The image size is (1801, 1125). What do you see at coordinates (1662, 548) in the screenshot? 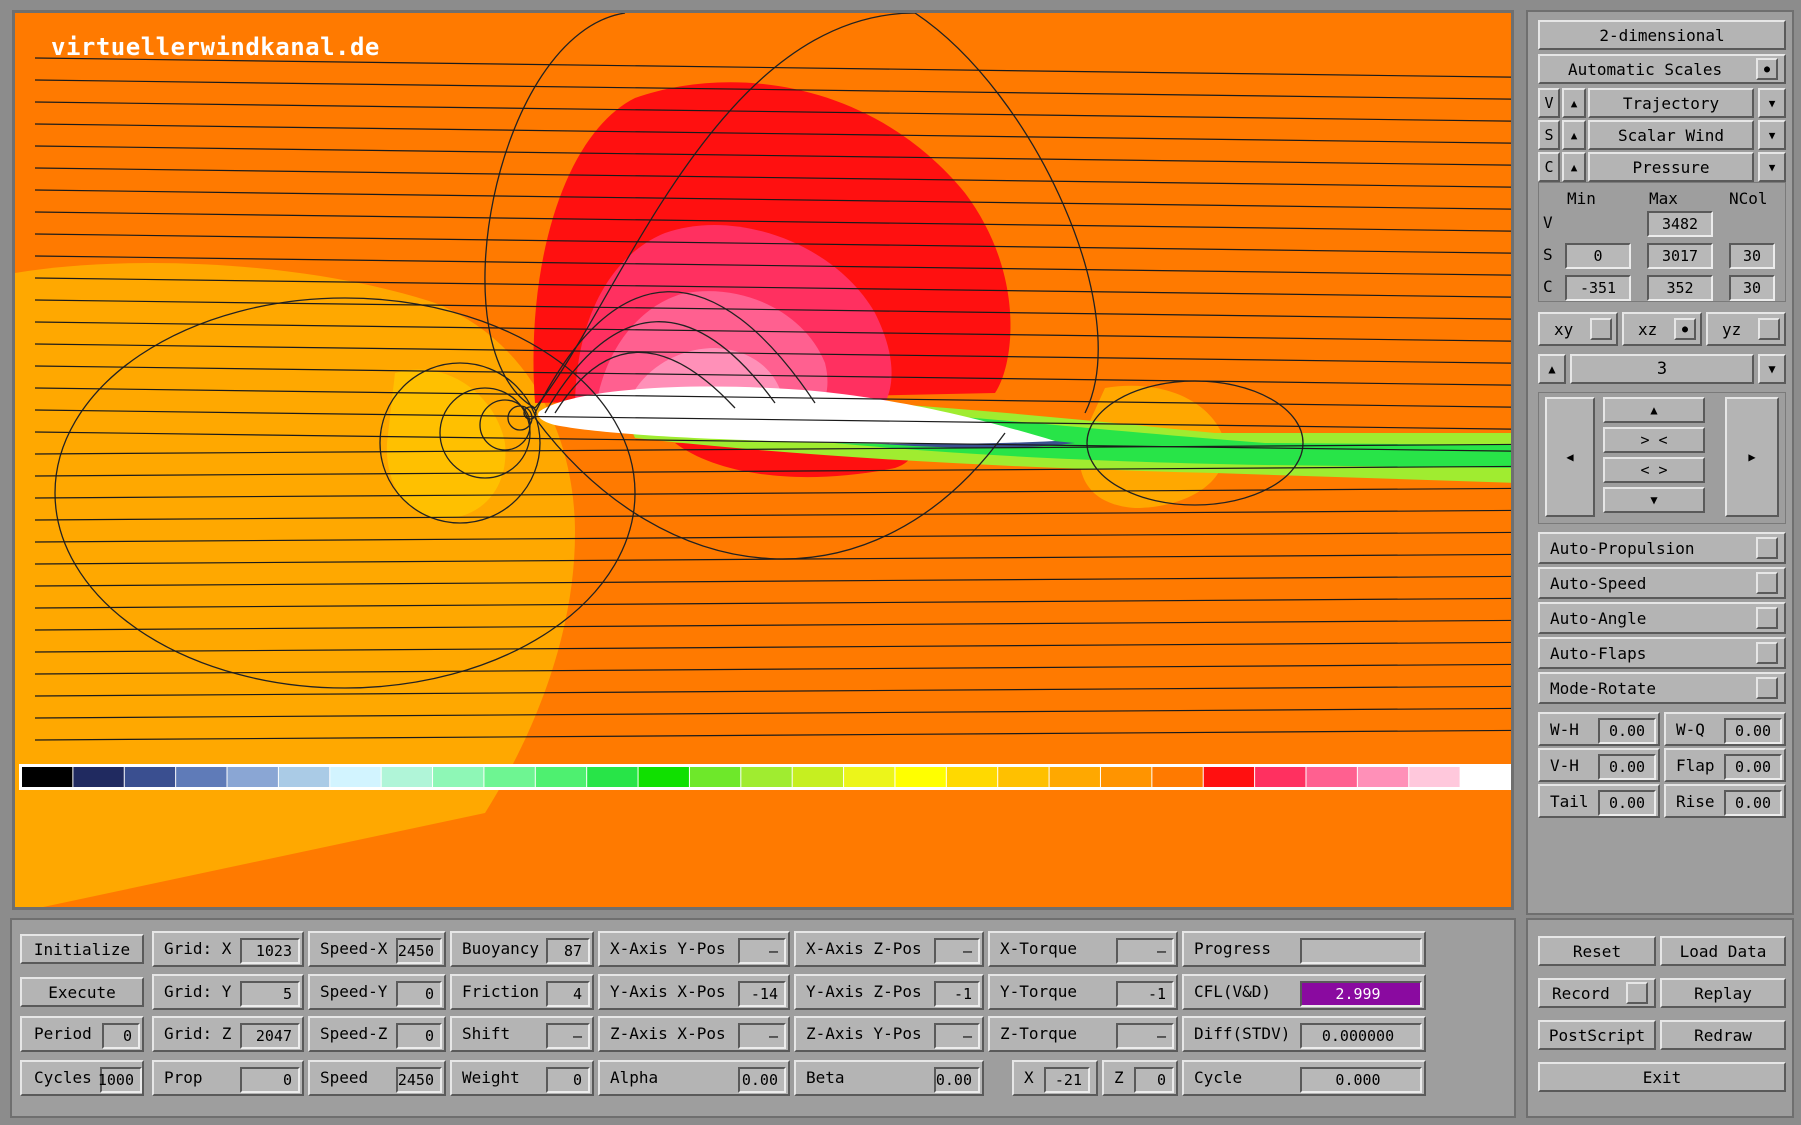
I see `toggle-auto-propulsion: Auto-Propulsion` at bounding box center [1662, 548].